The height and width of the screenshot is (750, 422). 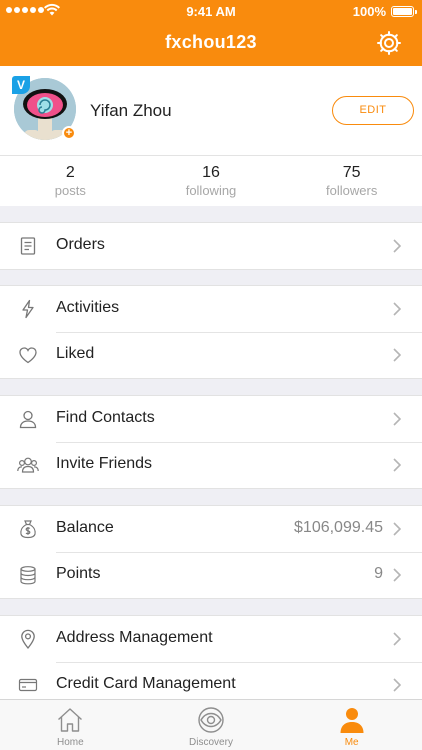 What do you see at coordinates (211, 742) in the screenshot?
I see `tab-label: Discovery` at bounding box center [211, 742].